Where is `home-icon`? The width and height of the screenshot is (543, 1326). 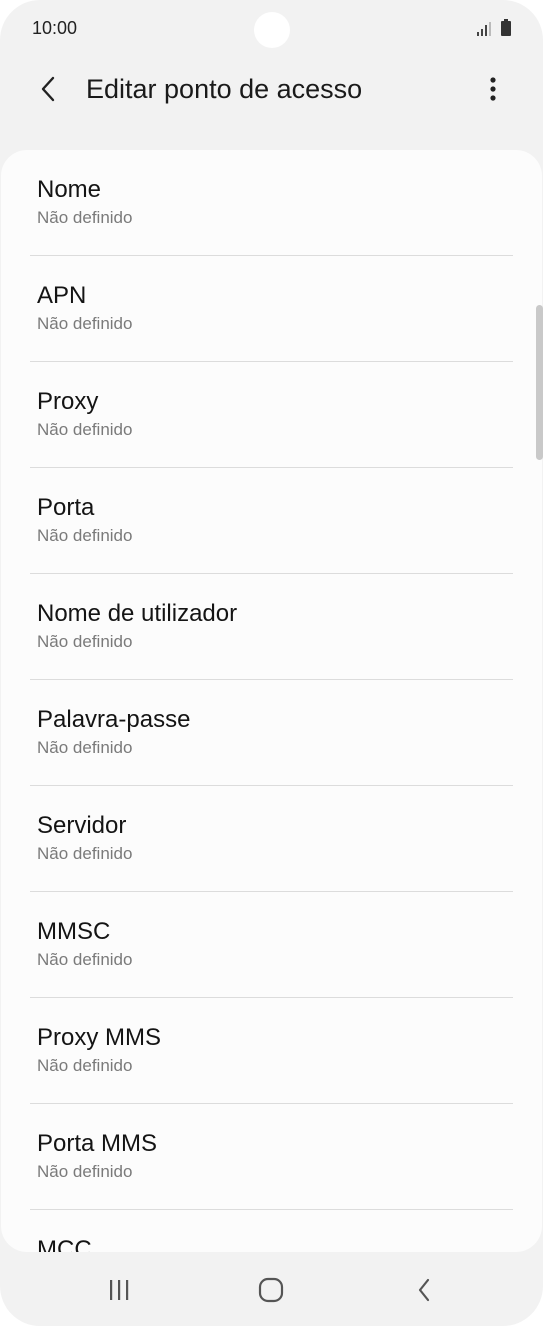
home-icon is located at coordinates (271, 1290).